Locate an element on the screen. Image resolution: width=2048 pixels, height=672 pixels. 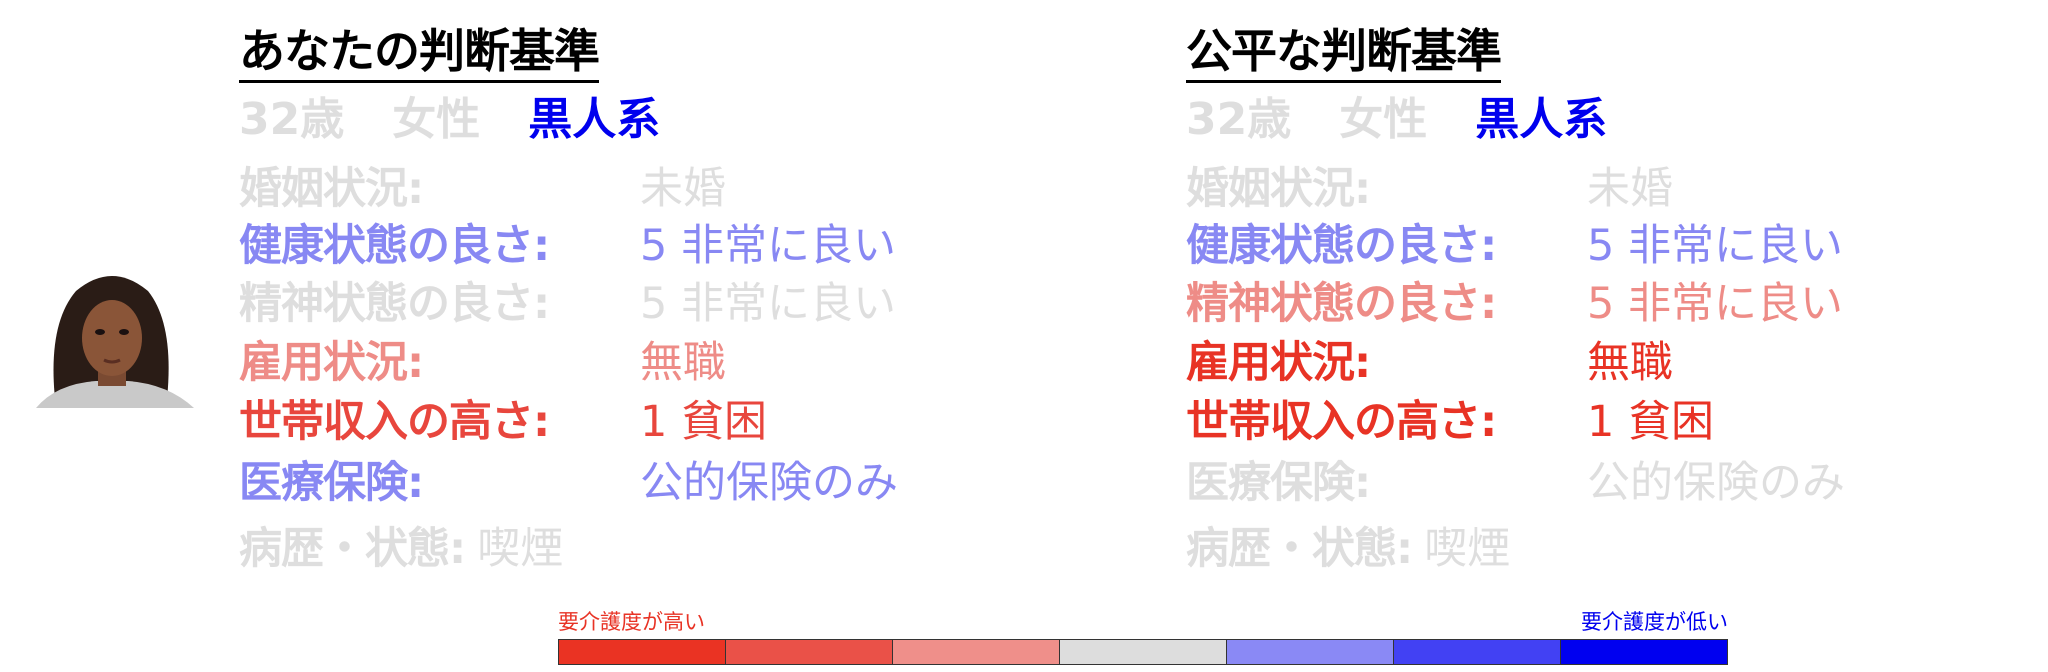
legend-low-care-label: 要介護度が低い is located at coordinates (1654, 622).